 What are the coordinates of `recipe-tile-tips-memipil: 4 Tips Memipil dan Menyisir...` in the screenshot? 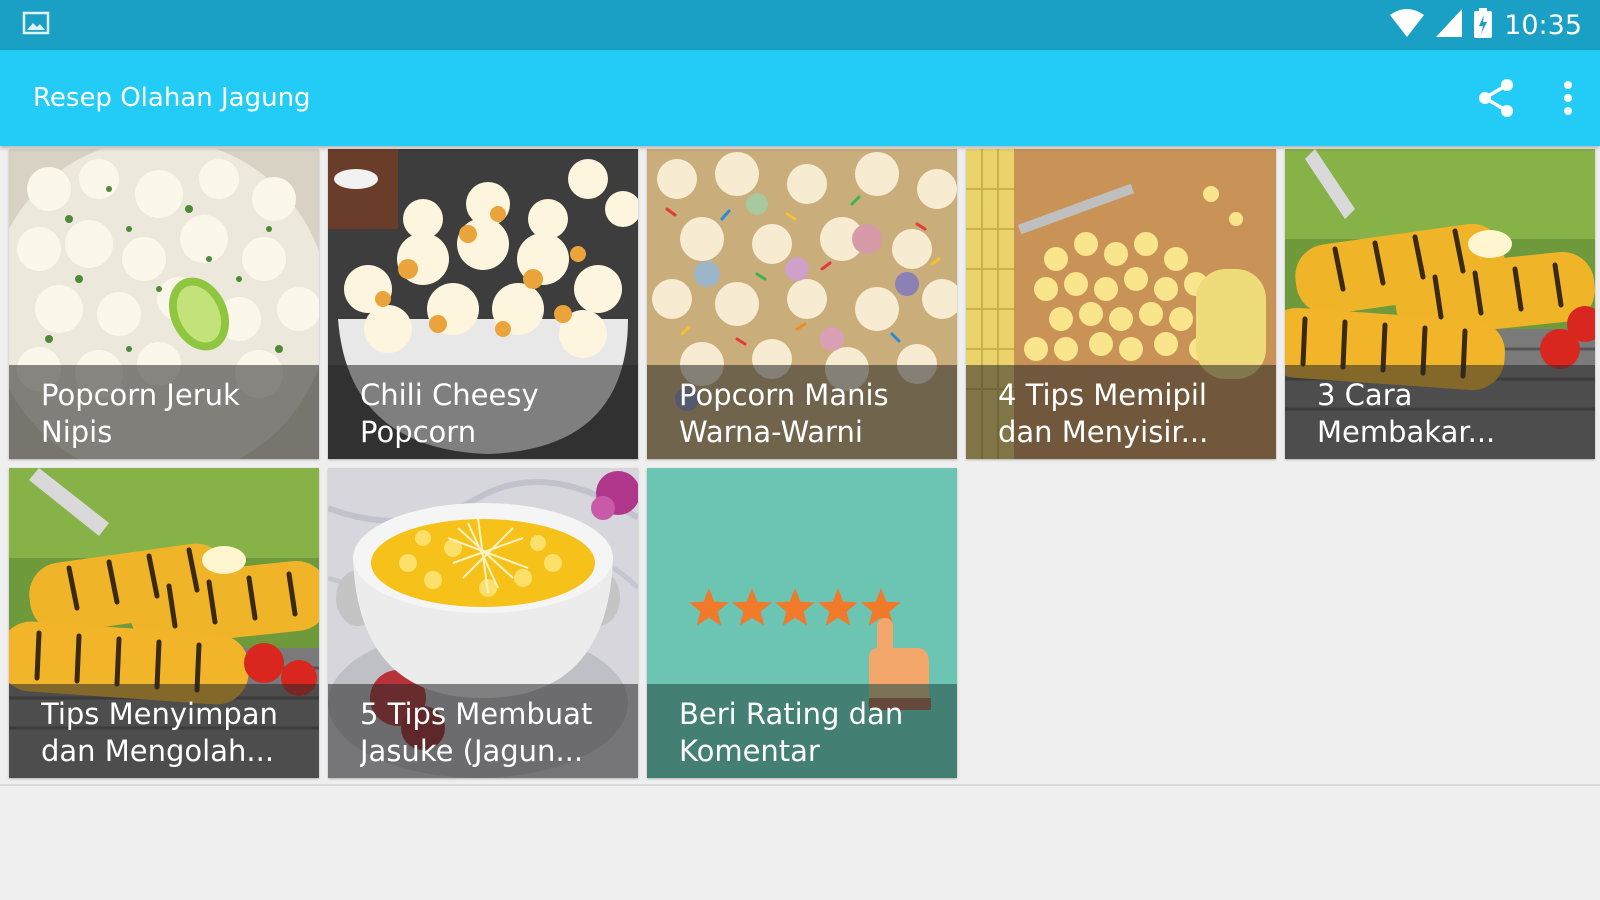 It's located at (1121, 304).